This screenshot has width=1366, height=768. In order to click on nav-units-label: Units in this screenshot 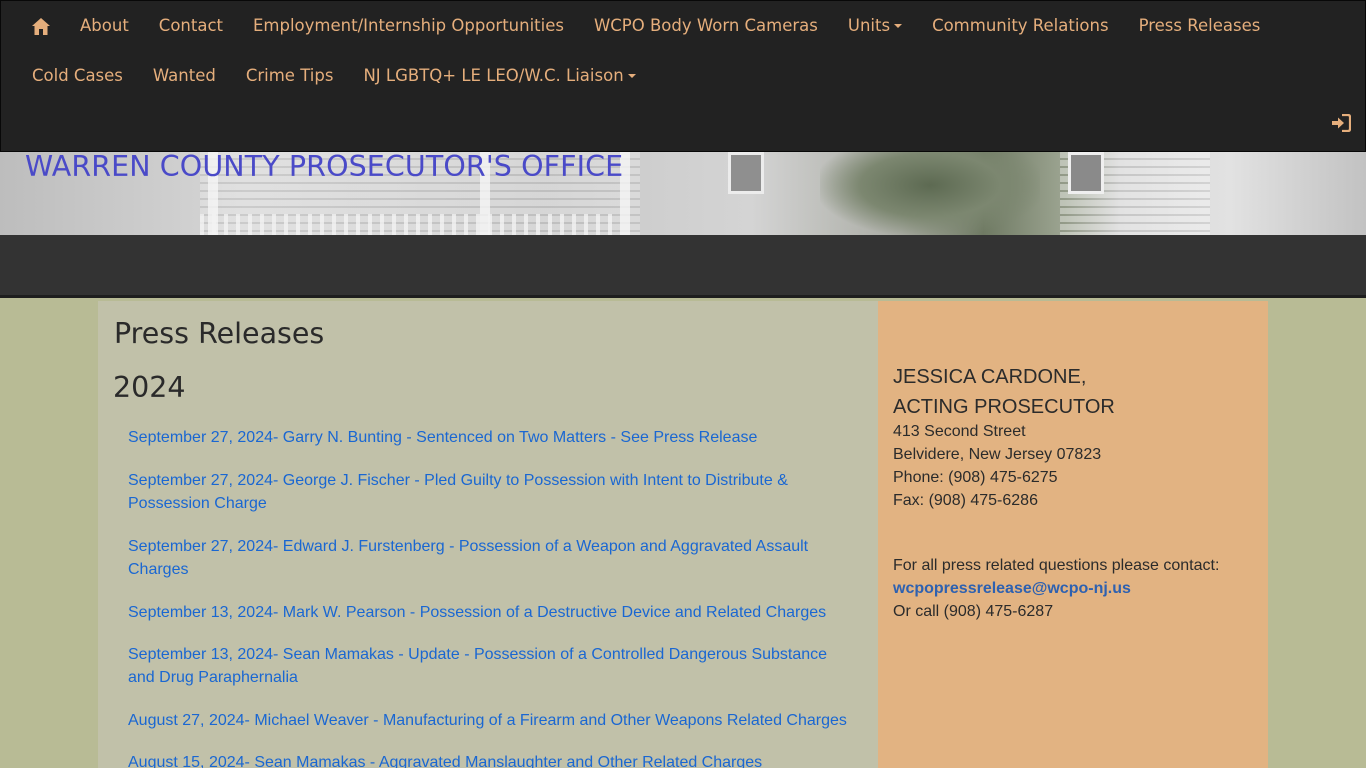, I will do `click(869, 25)`.